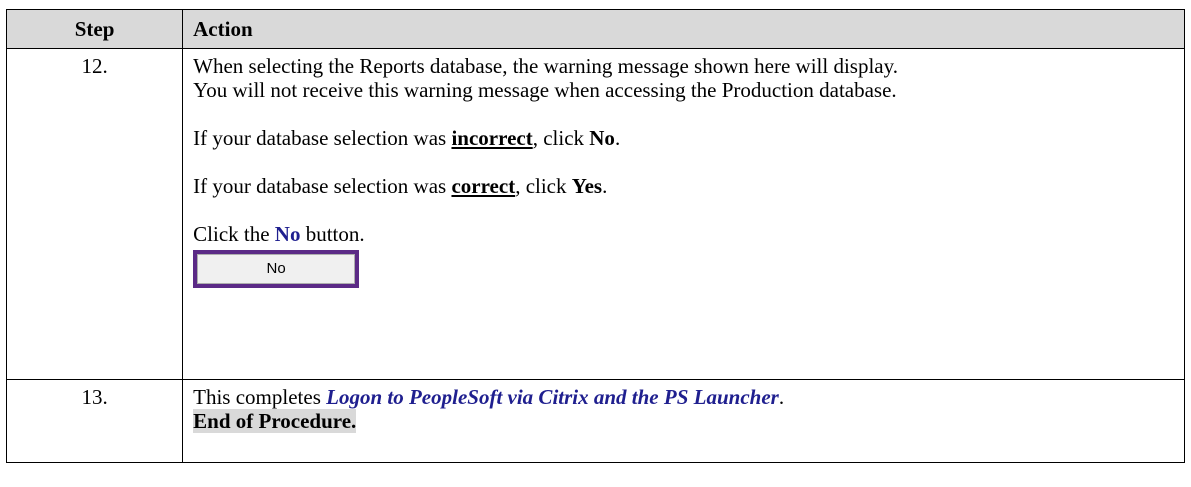  I want to click on no-button-label: No, so click(276, 269).